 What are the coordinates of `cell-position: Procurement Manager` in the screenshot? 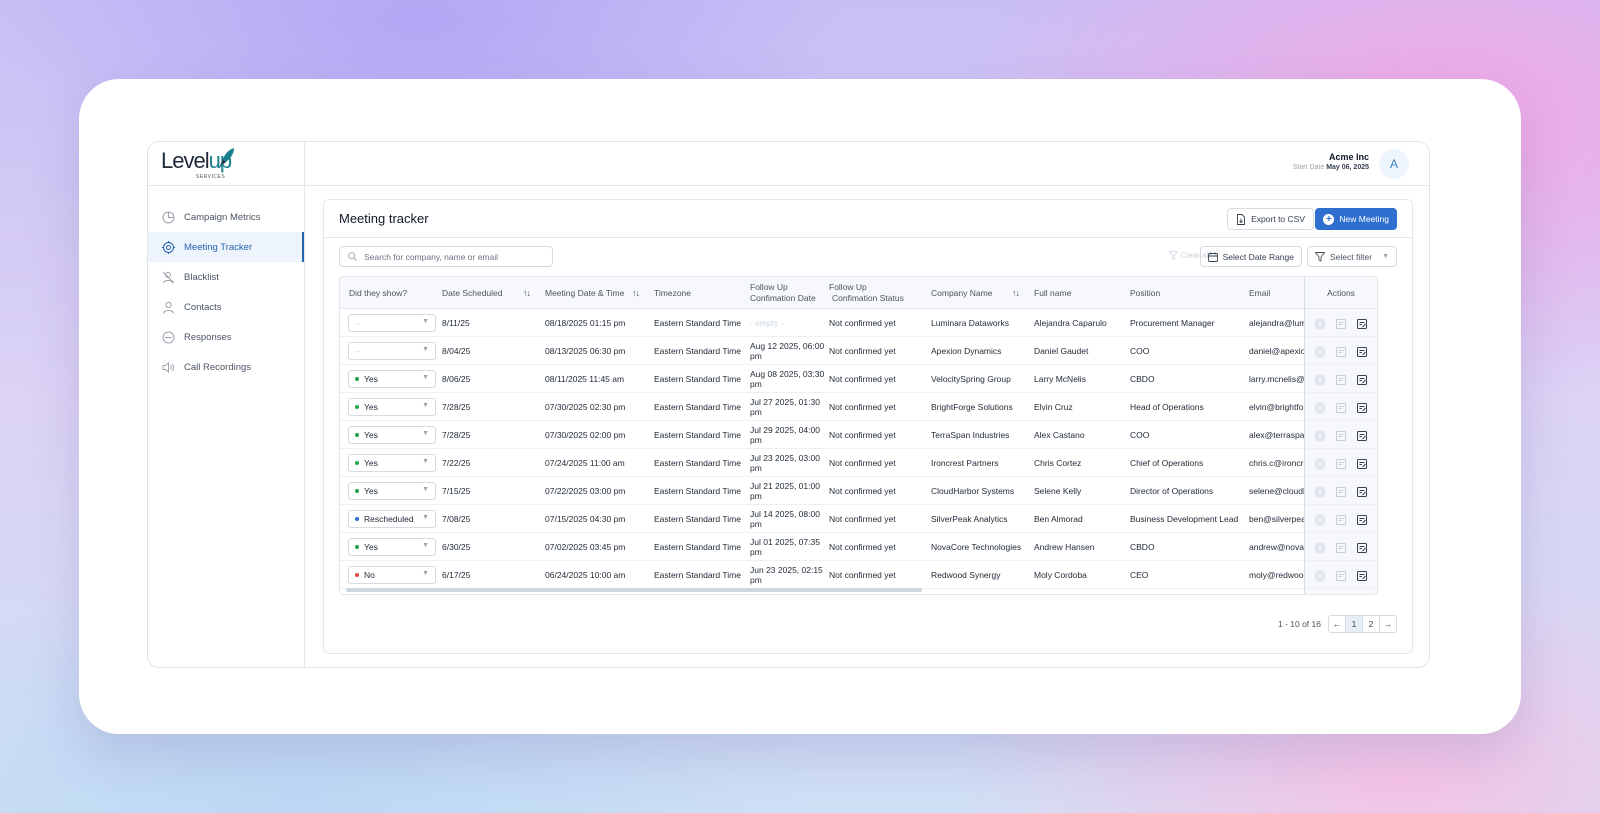 It's located at (1172, 322).